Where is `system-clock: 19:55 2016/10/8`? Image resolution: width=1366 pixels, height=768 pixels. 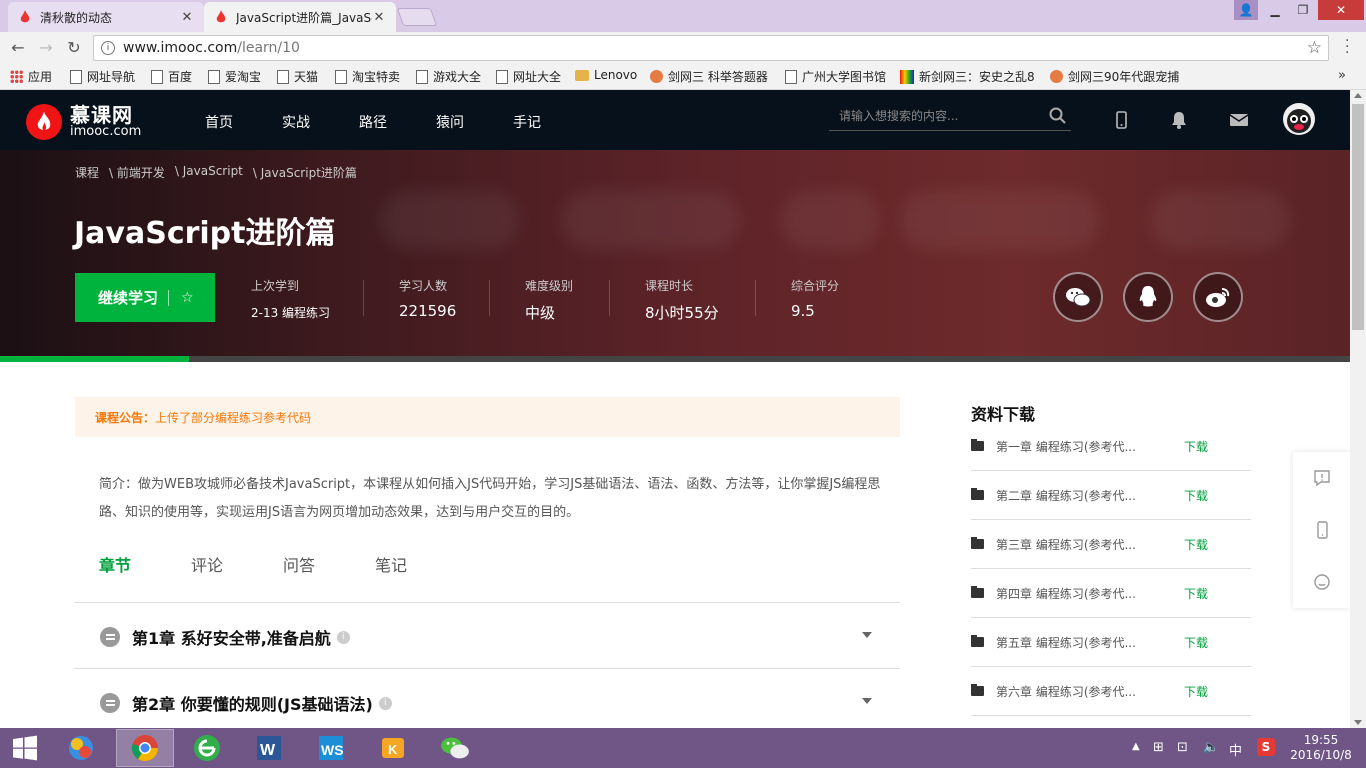
system-clock: 19:55 2016/10/8 is located at coordinates (1321, 748).